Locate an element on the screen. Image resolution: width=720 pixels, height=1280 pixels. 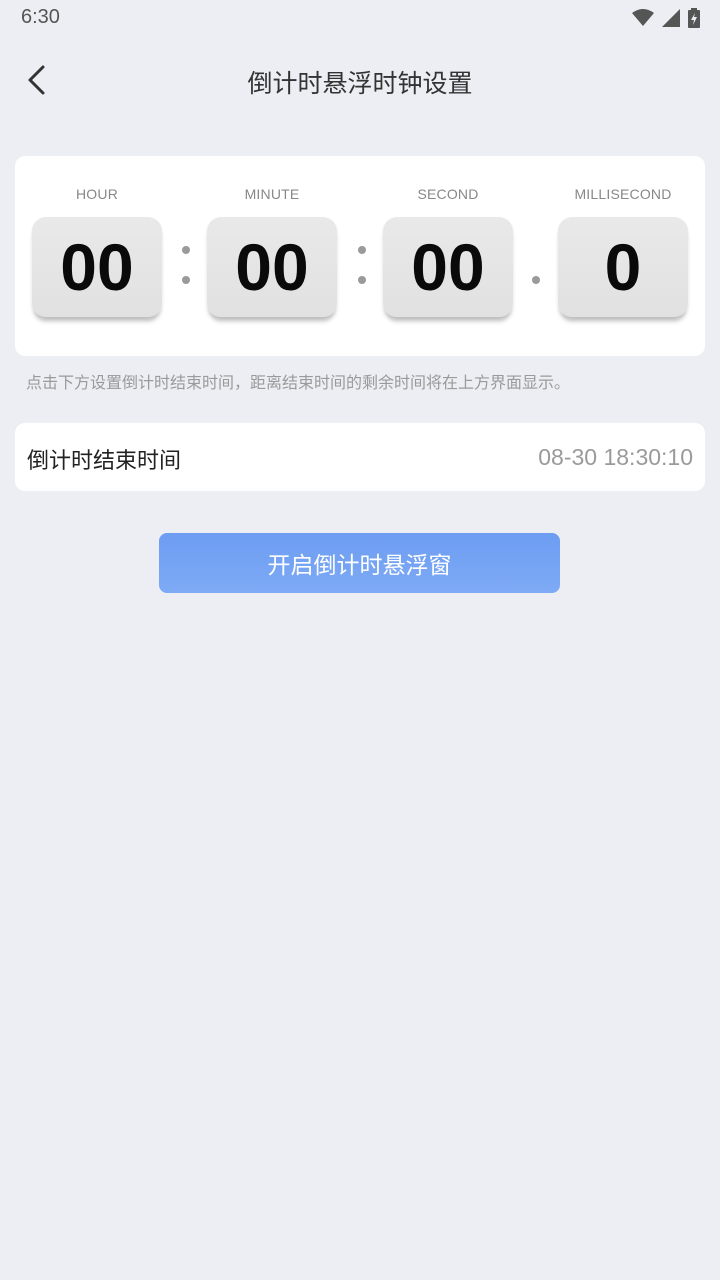
second-digit-box: 00 is located at coordinates (448, 267).